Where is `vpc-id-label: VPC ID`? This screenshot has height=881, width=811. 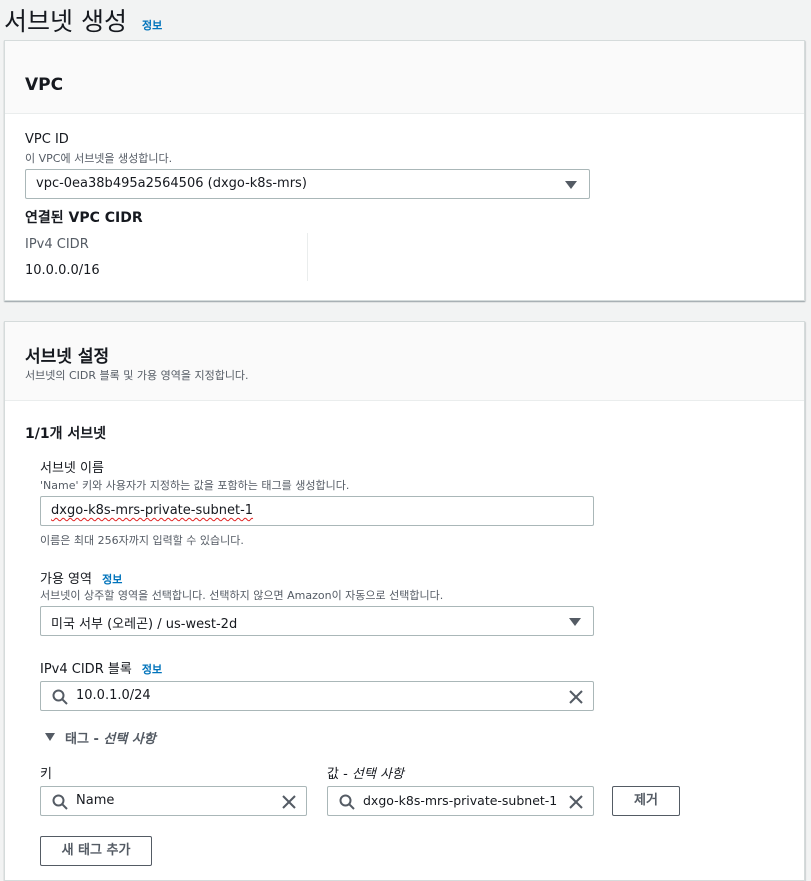 vpc-id-label: VPC ID is located at coordinates (47, 139).